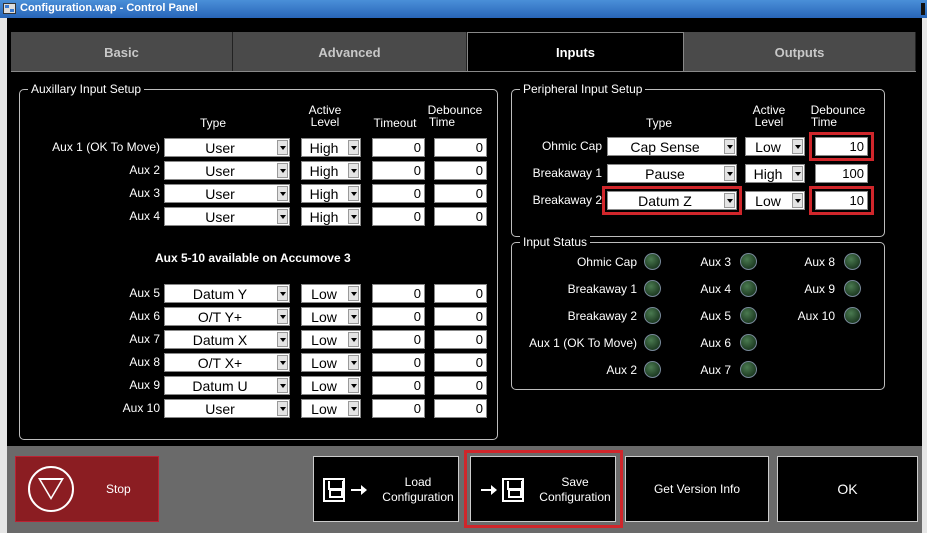  What do you see at coordinates (463, 71) in the screenshot?
I see `tab-divider` at bounding box center [463, 71].